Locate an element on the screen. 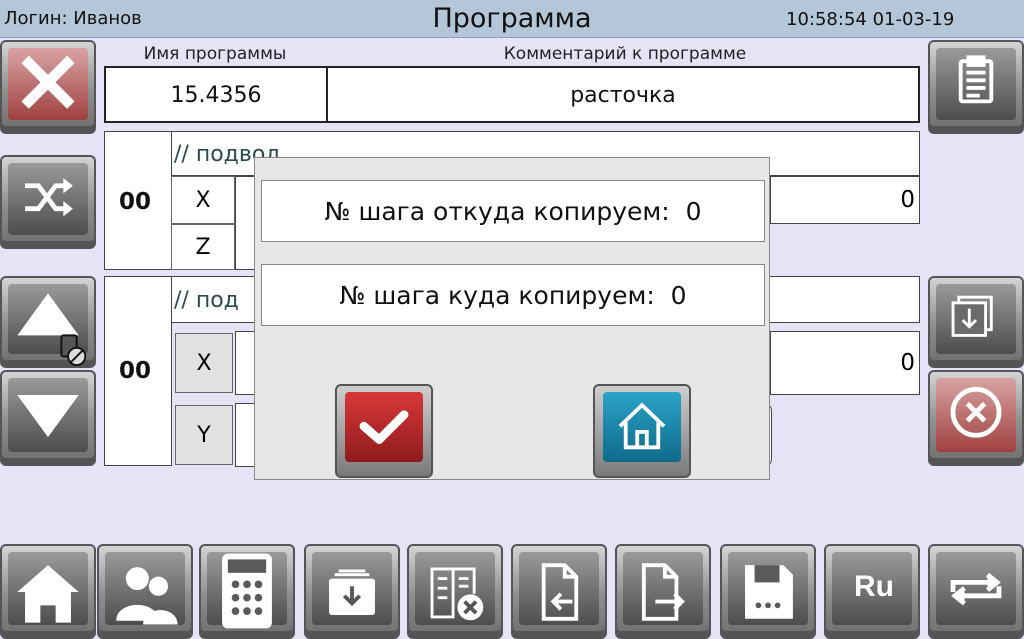 Image resolution: width=1024 pixels, height=639 pixels. shuffle-button is located at coordinates (48, 202).